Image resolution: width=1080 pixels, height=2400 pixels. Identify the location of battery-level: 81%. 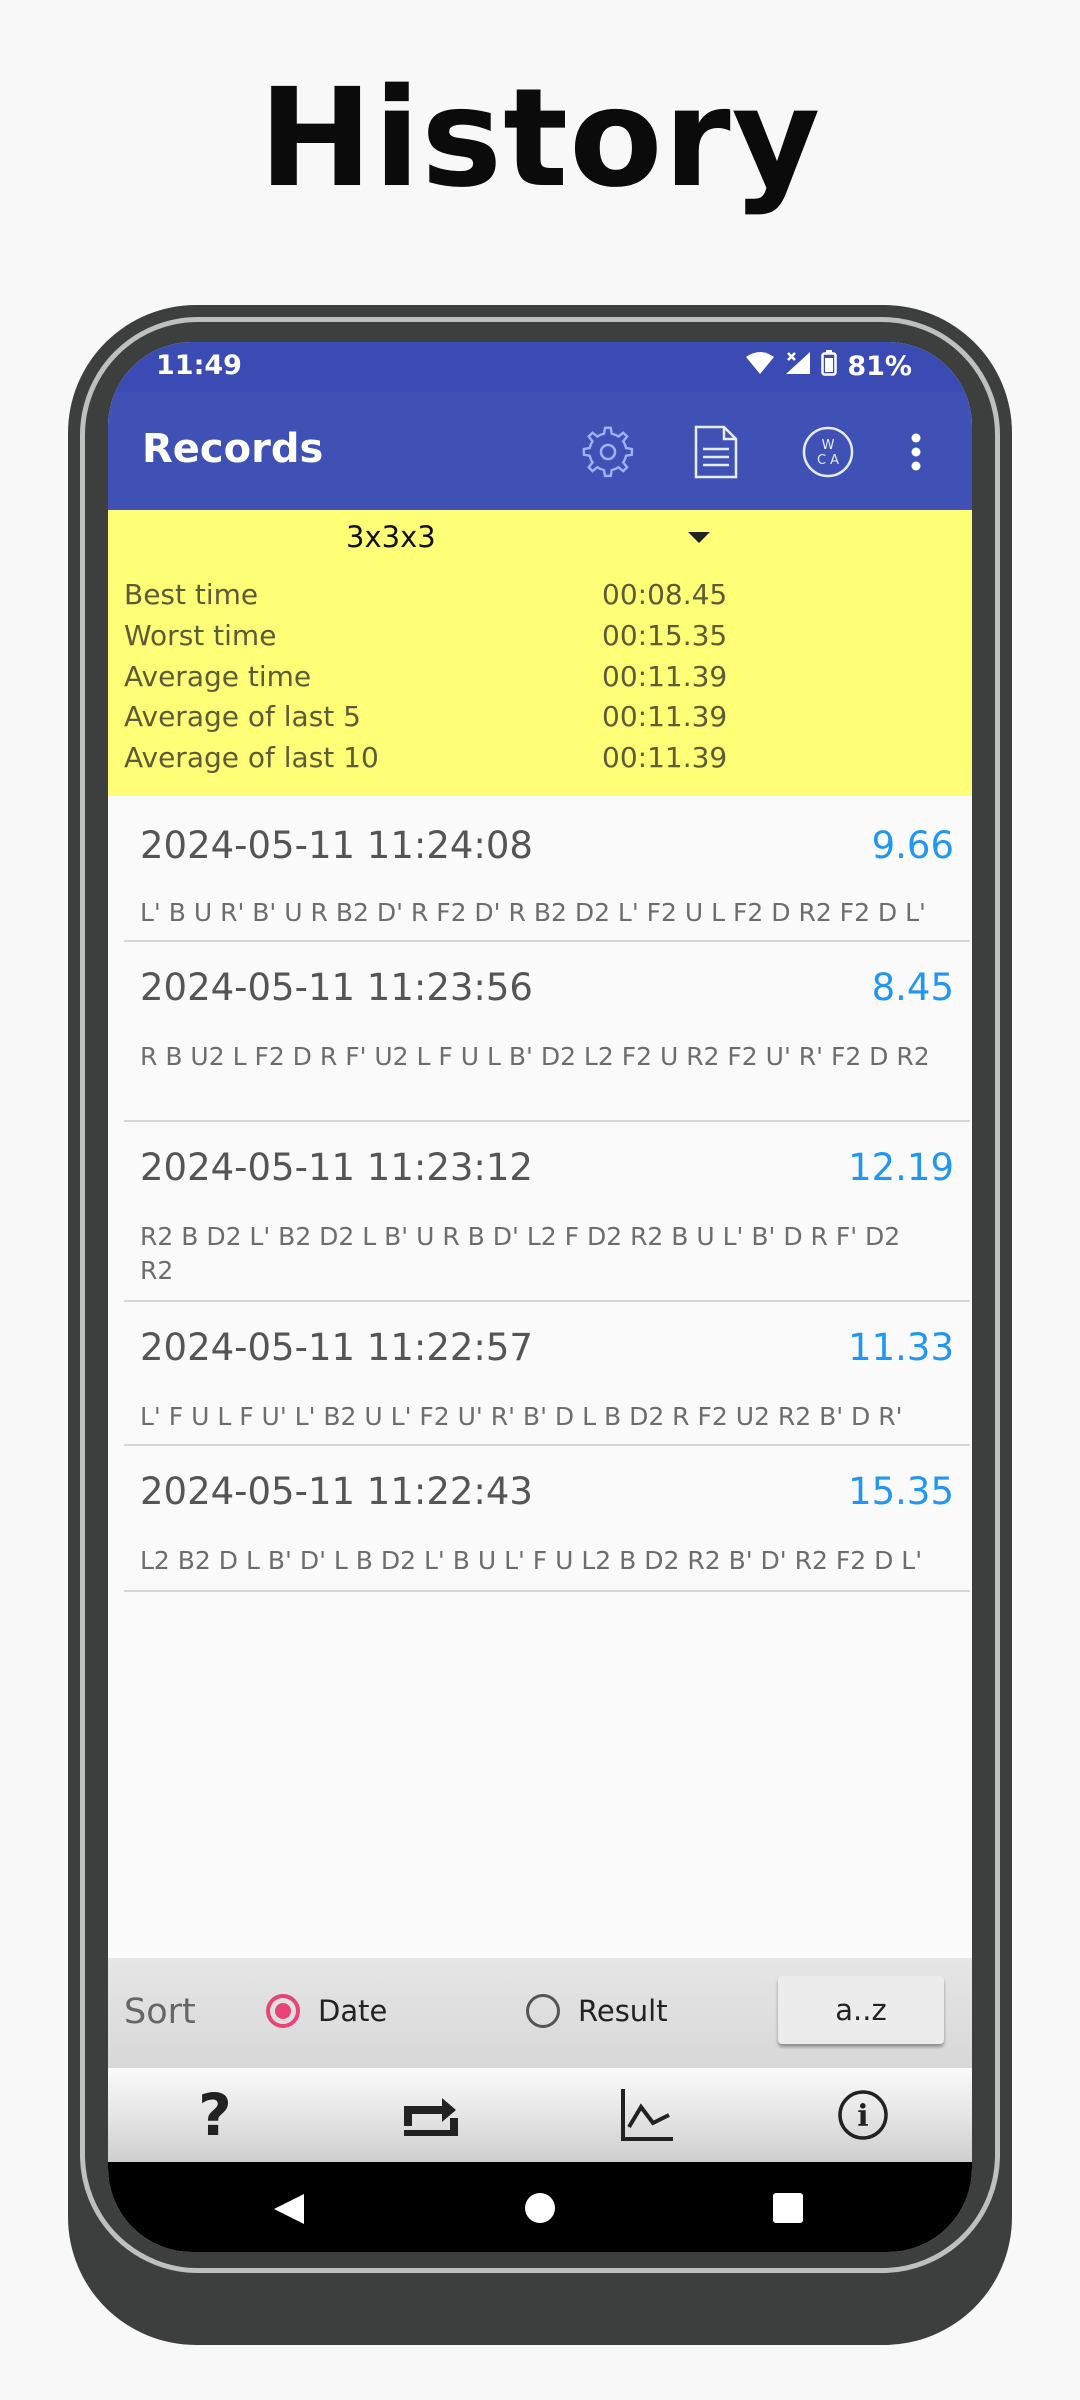
(879, 366).